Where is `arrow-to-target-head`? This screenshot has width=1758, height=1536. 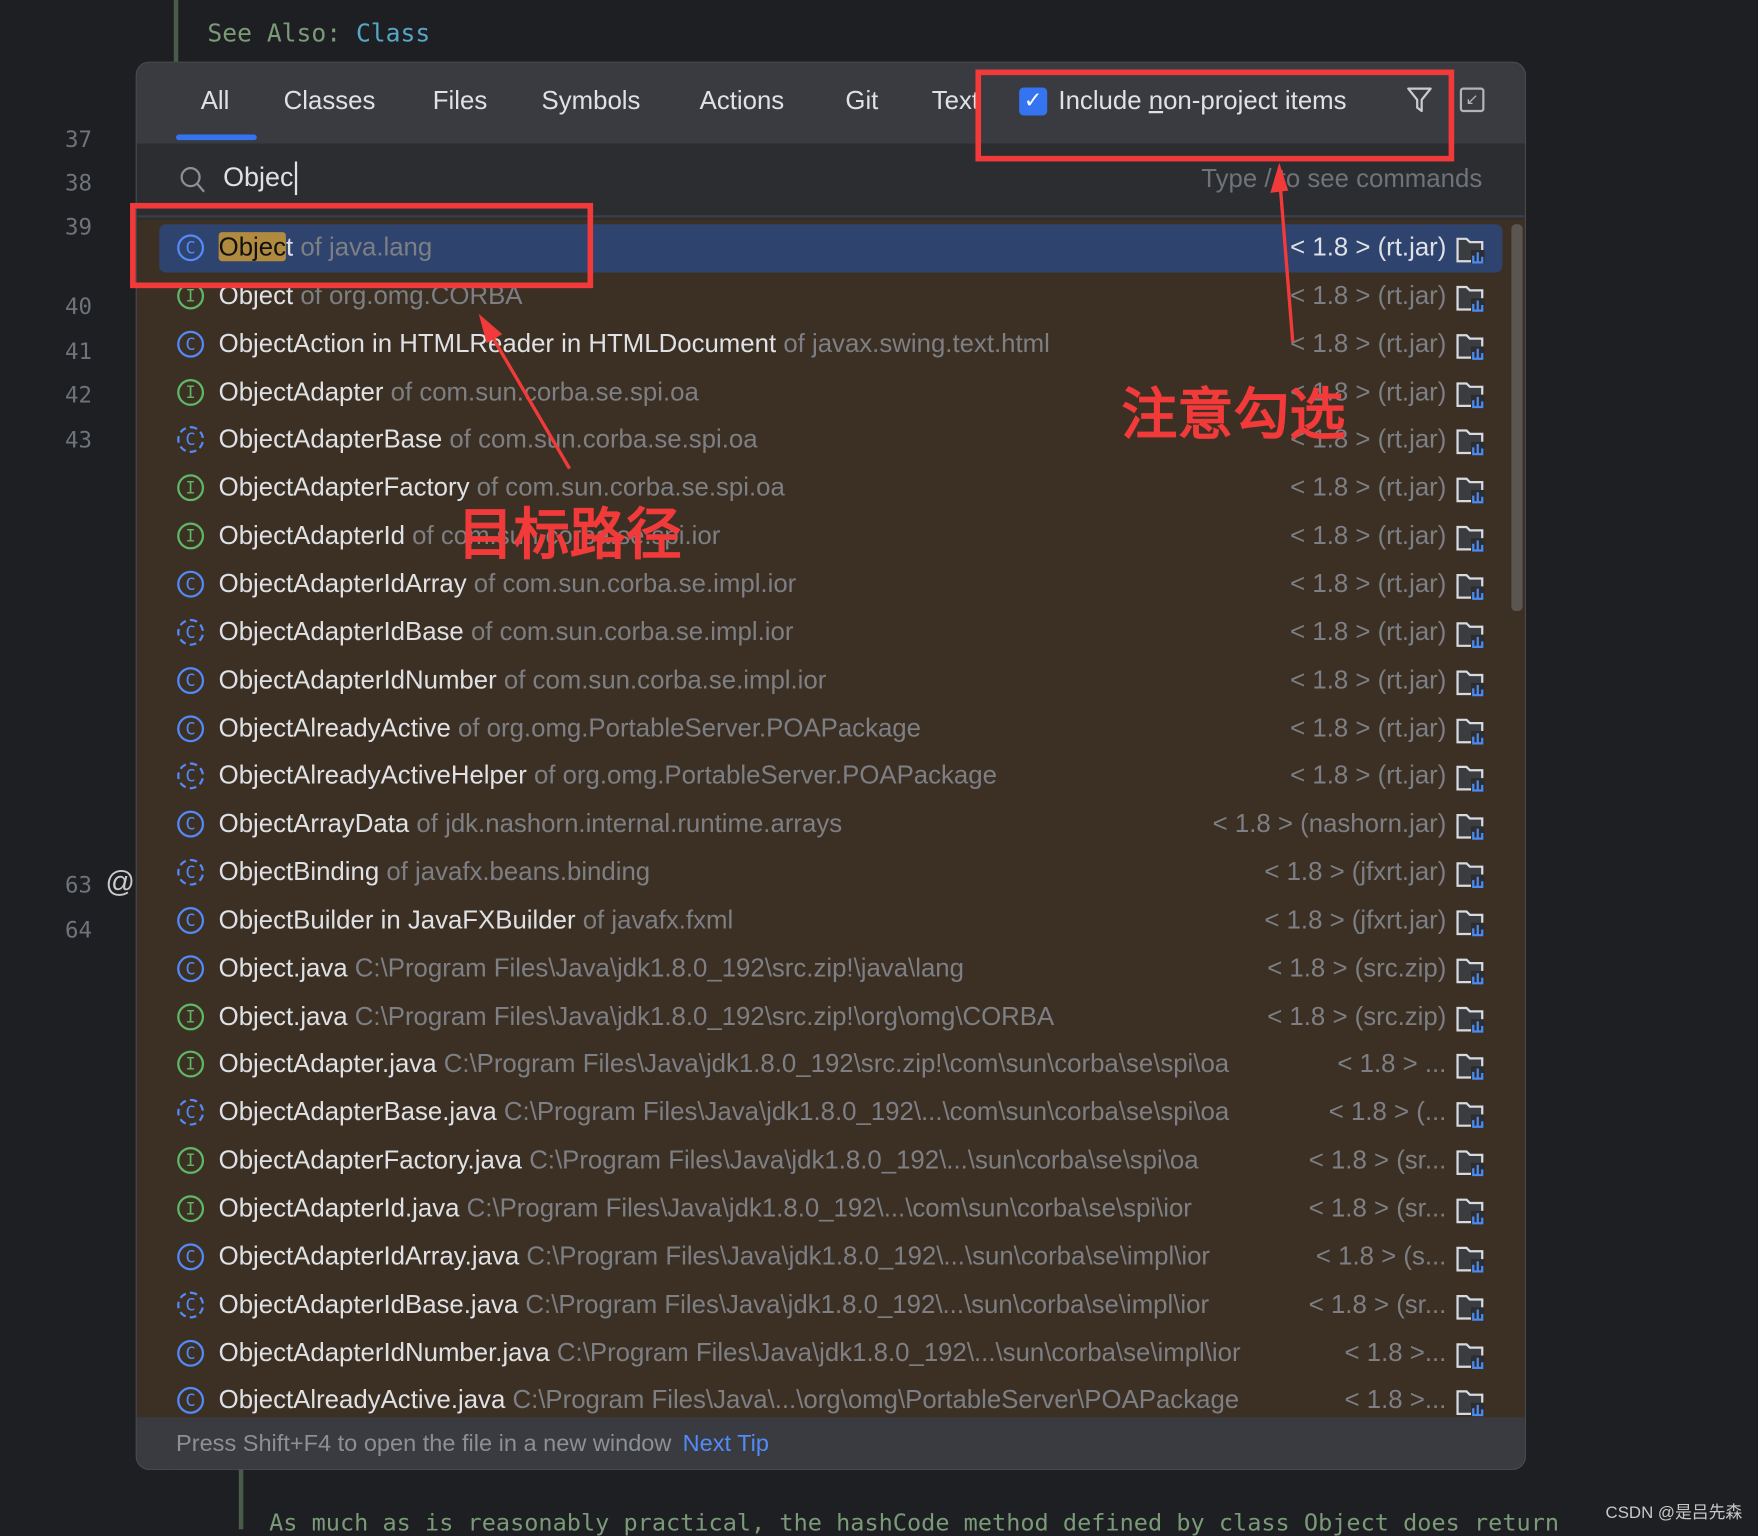
arrow-to-target-head is located at coordinates (490, 328).